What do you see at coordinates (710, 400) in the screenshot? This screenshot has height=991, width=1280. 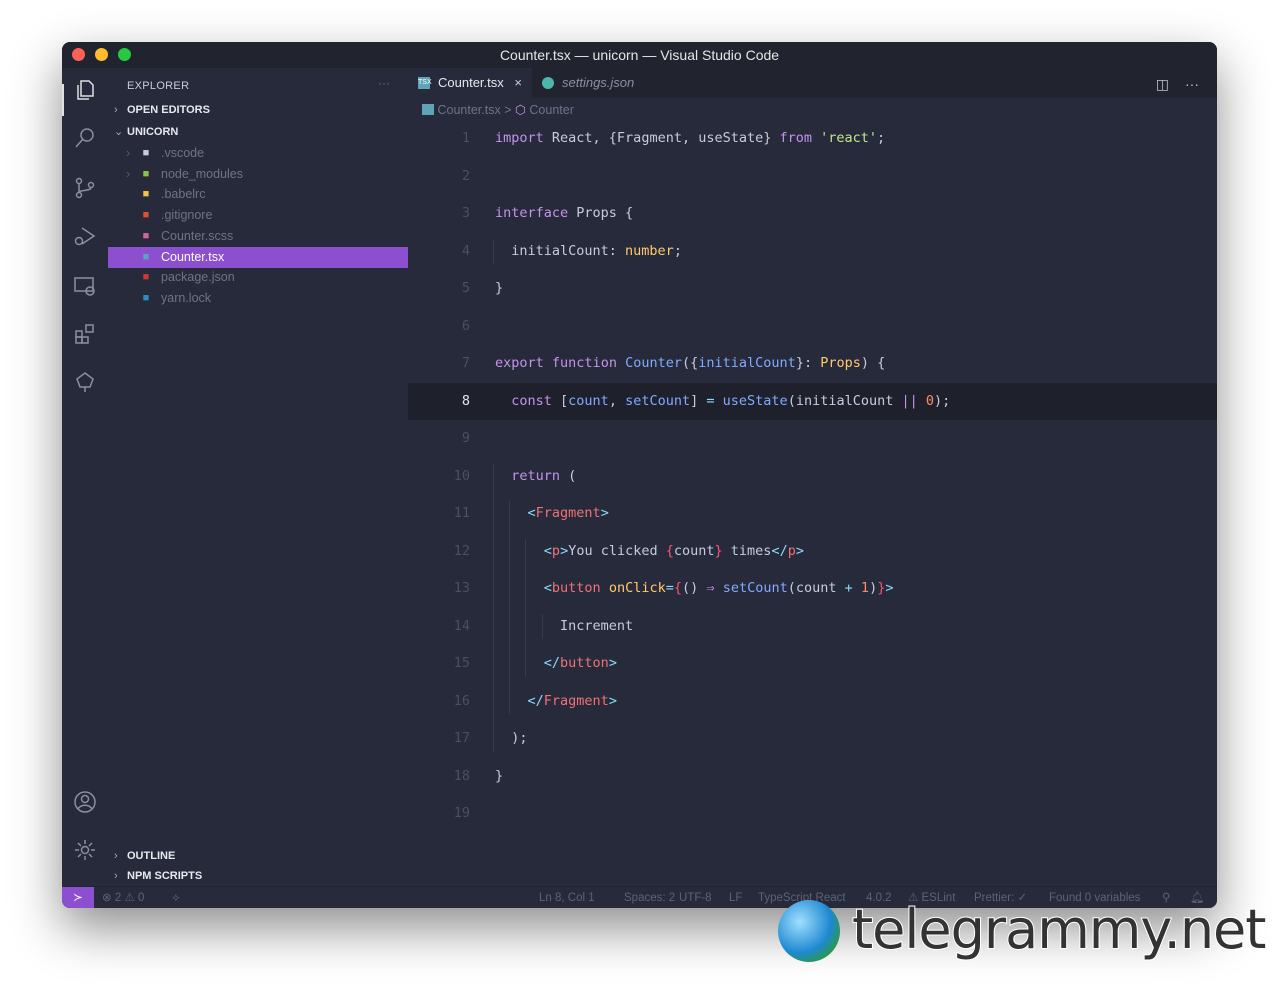 I see `code-token: =` at bounding box center [710, 400].